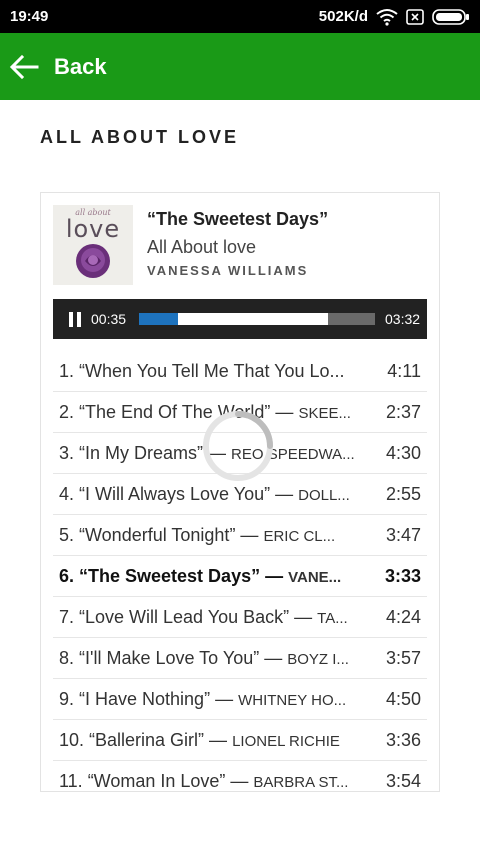  I want to click on playlist-item-track: 11. “Woman In Love” —, so click(156, 780).